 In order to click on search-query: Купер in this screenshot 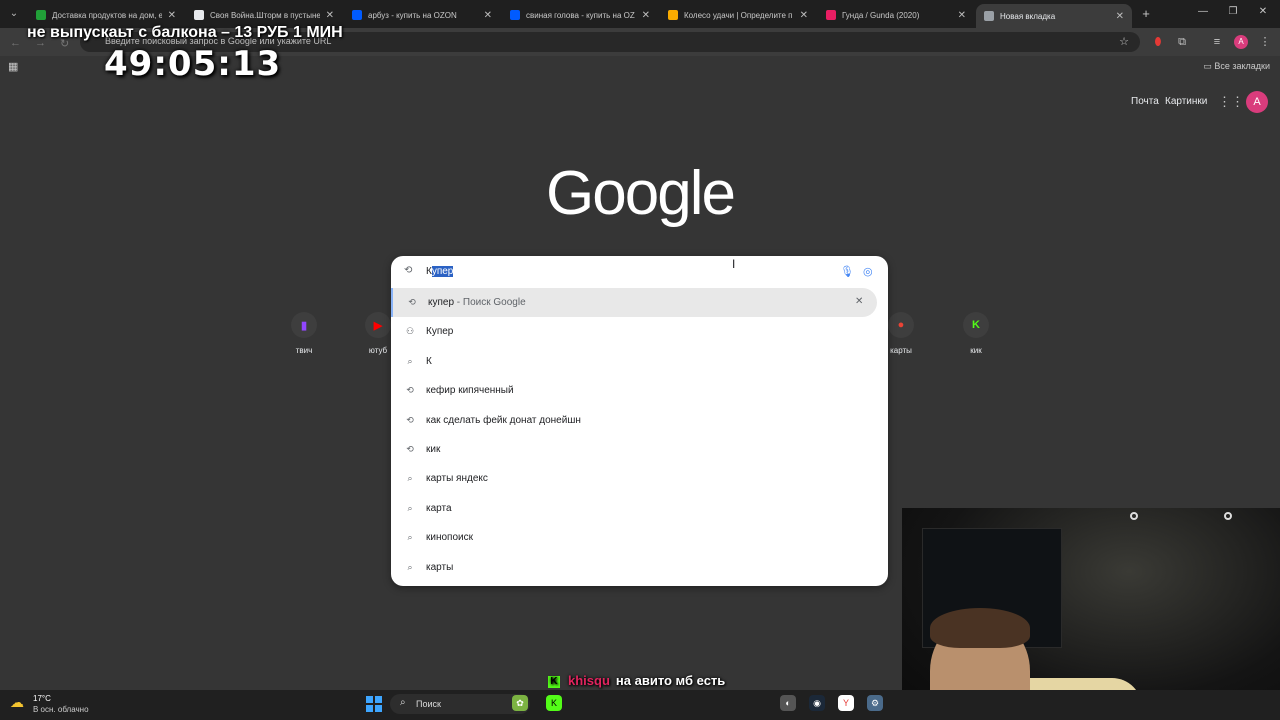, I will do `click(440, 271)`.